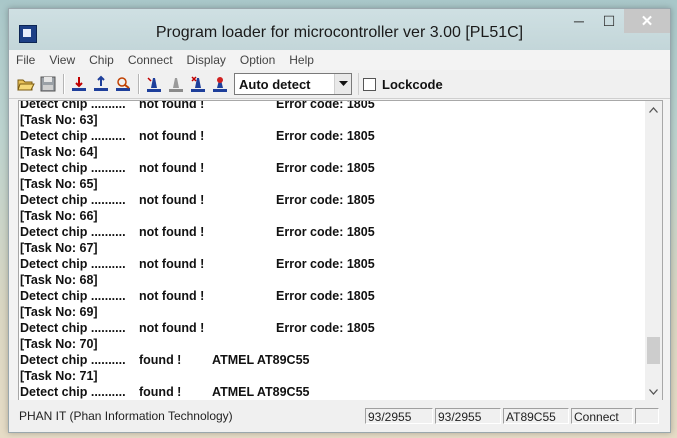 The width and height of the screenshot is (677, 438). I want to click on menu-help: Help, so click(301, 60).